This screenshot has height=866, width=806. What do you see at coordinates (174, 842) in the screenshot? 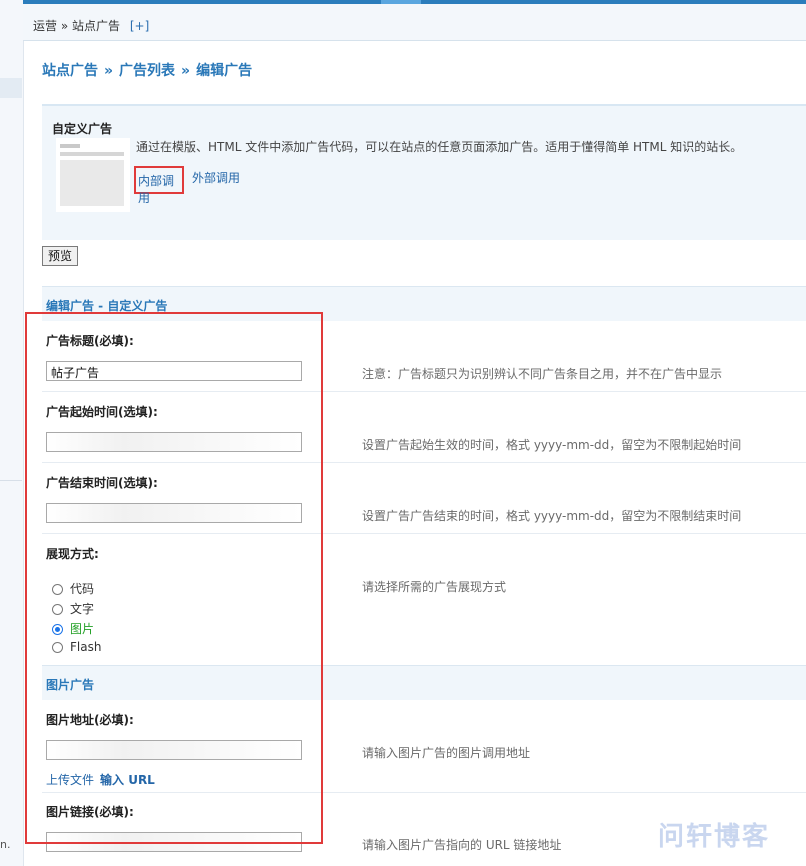
I see `image-link-input` at bounding box center [174, 842].